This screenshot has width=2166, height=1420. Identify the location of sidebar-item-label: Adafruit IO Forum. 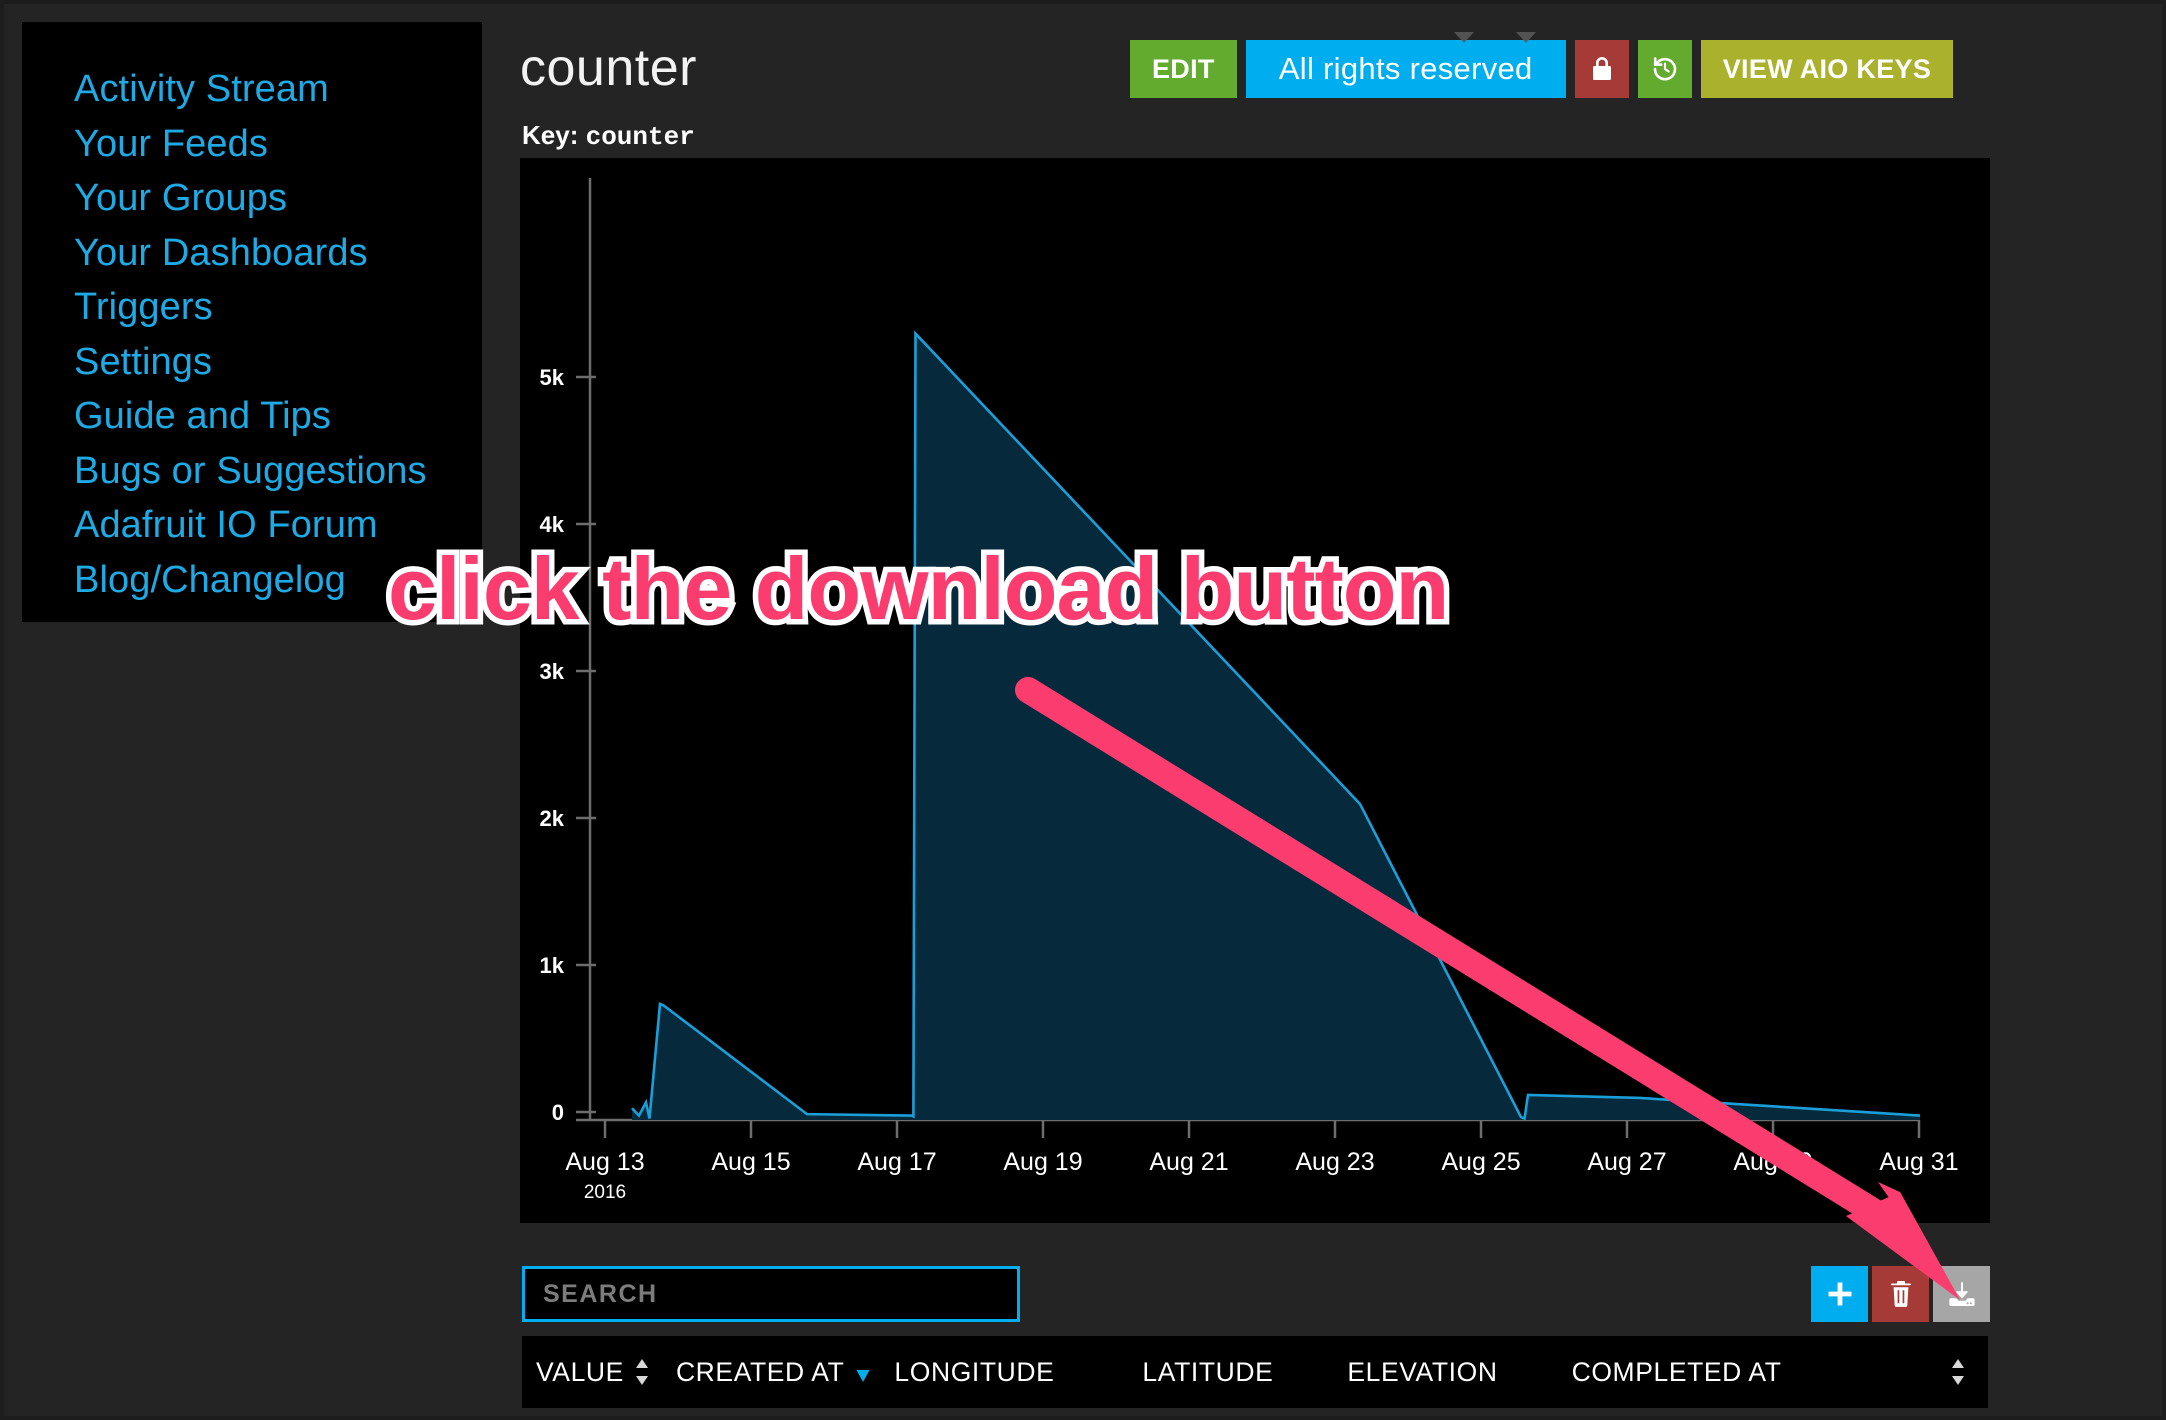
(226, 525).